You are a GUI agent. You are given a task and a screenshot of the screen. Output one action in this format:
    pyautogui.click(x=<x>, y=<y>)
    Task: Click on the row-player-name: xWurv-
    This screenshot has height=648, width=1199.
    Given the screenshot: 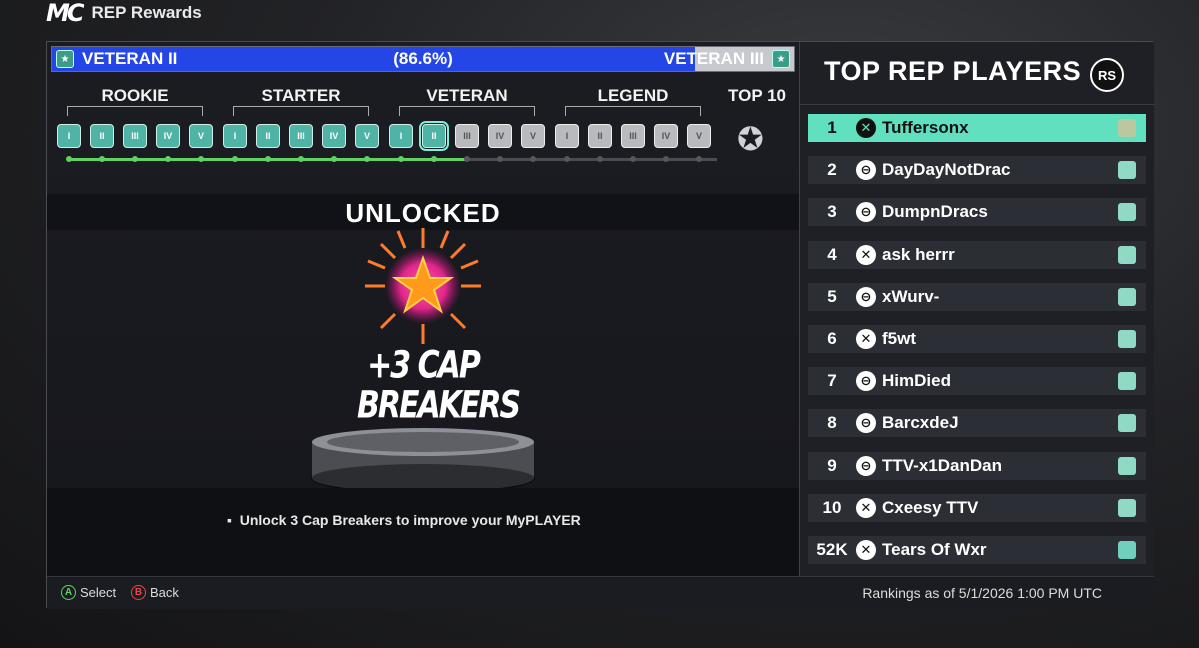 What is the action you would take?
    pyautogui.click(x=911, y=296)
    